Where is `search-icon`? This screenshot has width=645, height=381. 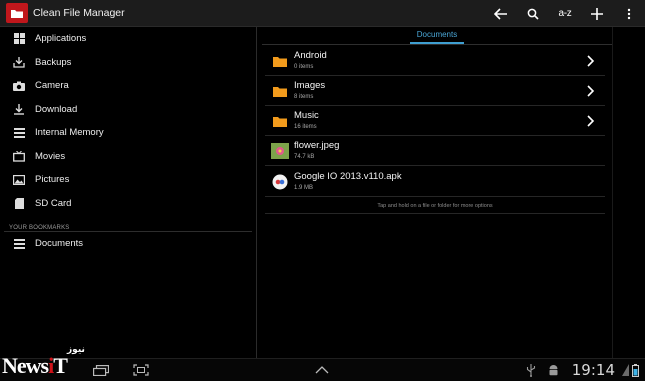
search-icon is located at coordinates (533, 14).